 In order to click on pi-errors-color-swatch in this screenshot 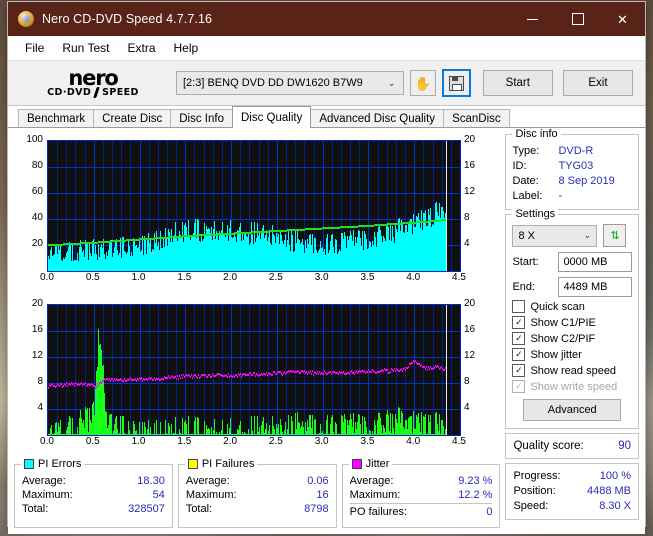, I will do `click(29, 464)`.